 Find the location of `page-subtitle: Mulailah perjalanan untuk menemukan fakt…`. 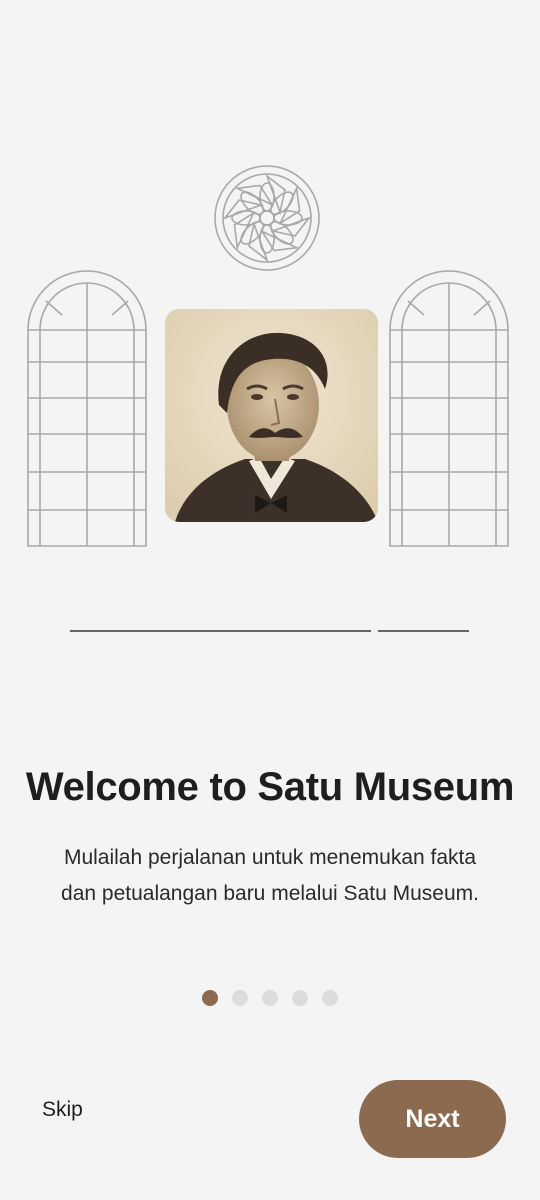

page-subtitle: Mulailah perjalanan untuk menemukan fakt… is located at coordinates (270, 875).